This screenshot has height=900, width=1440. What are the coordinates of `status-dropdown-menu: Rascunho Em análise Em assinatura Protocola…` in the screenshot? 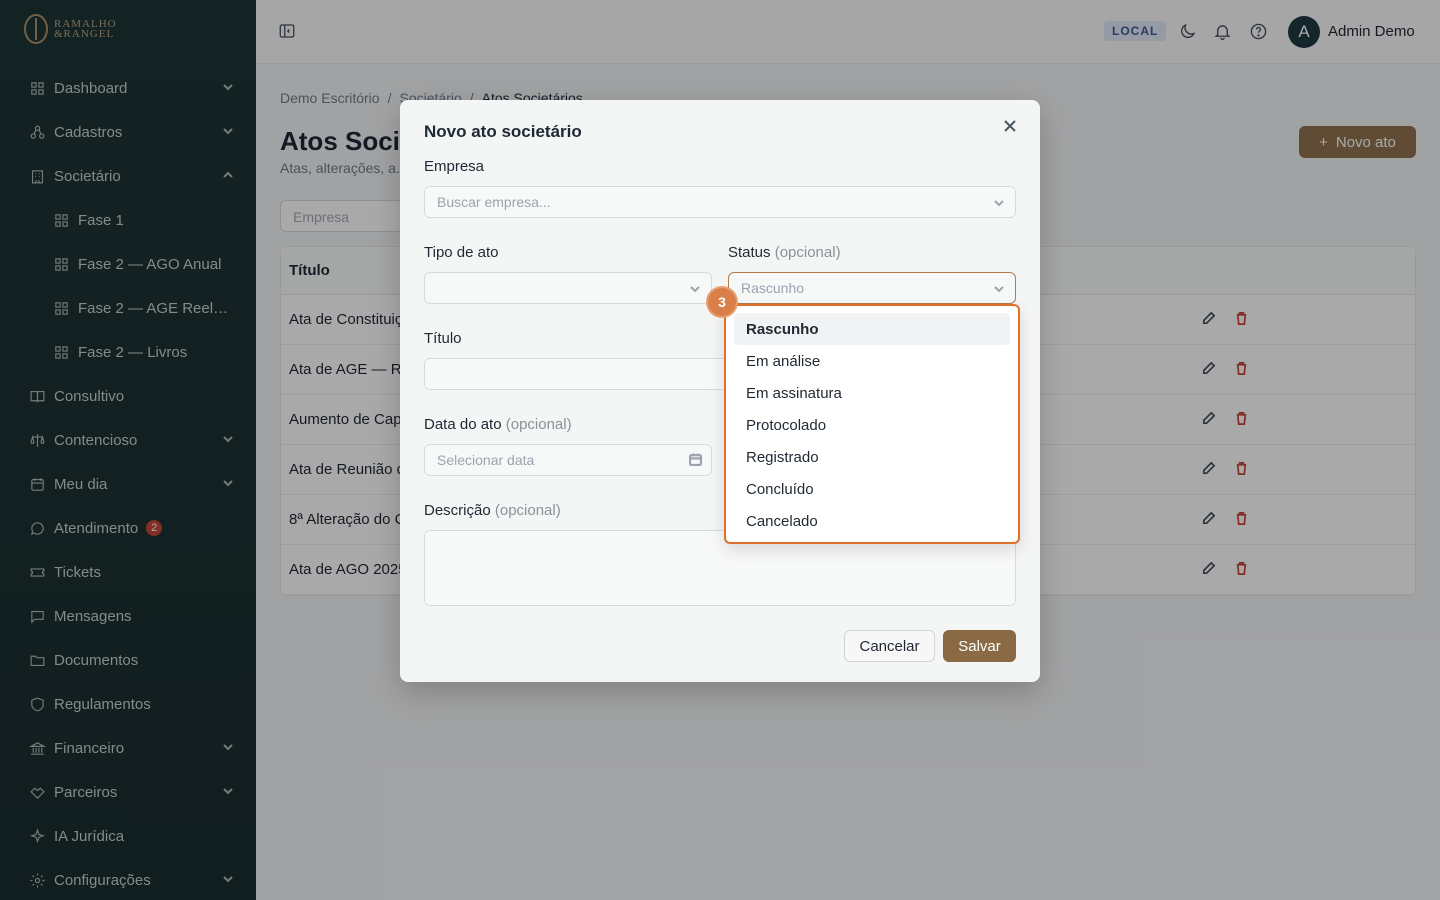 It's located at (872, 424).